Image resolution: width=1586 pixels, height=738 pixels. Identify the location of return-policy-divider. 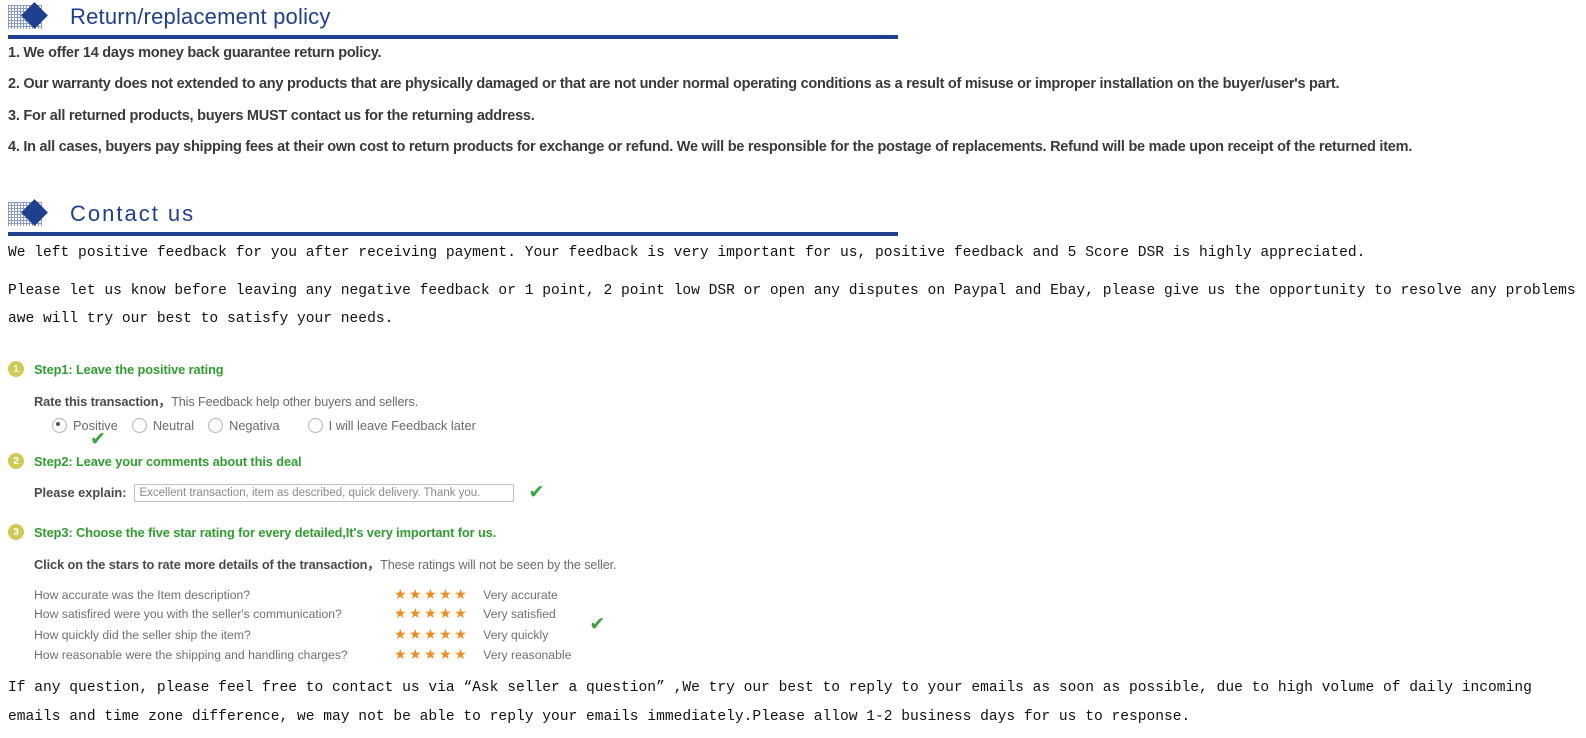
(453, 37).